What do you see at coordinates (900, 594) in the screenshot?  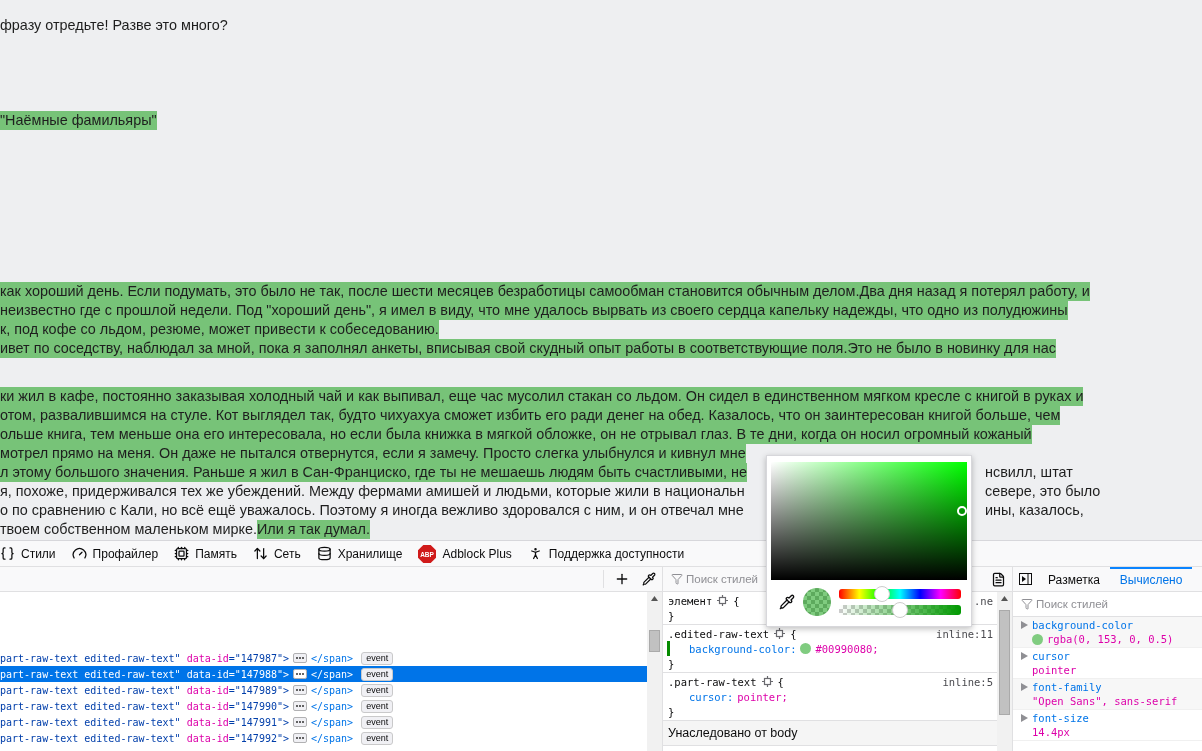 I see `hue-slider` at bounding box center [900, 594].